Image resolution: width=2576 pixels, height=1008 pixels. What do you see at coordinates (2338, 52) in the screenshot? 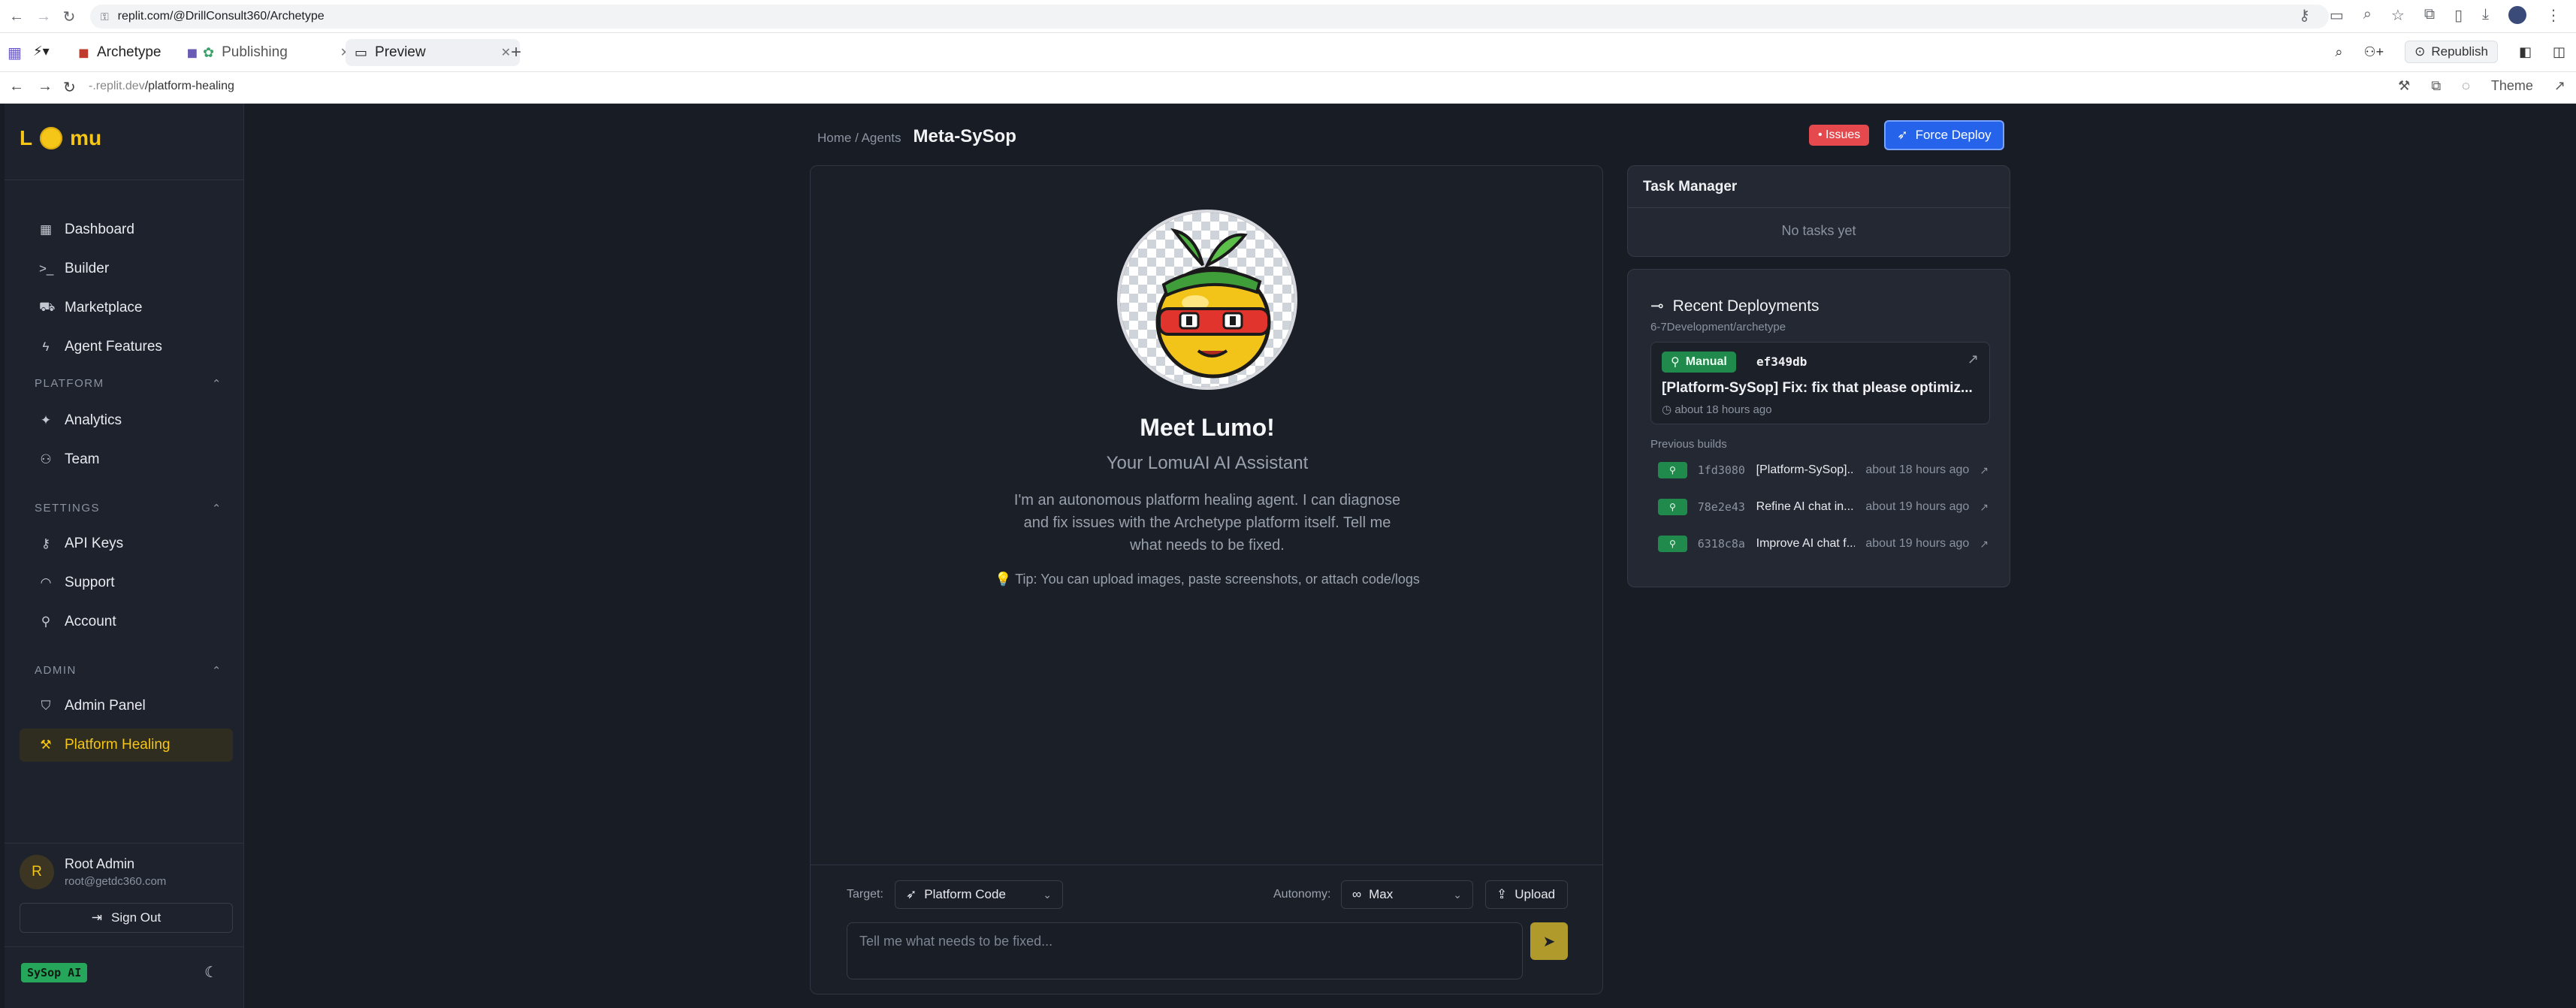
I see `search-icon: ⌕` at bounding box center [2338, 52].